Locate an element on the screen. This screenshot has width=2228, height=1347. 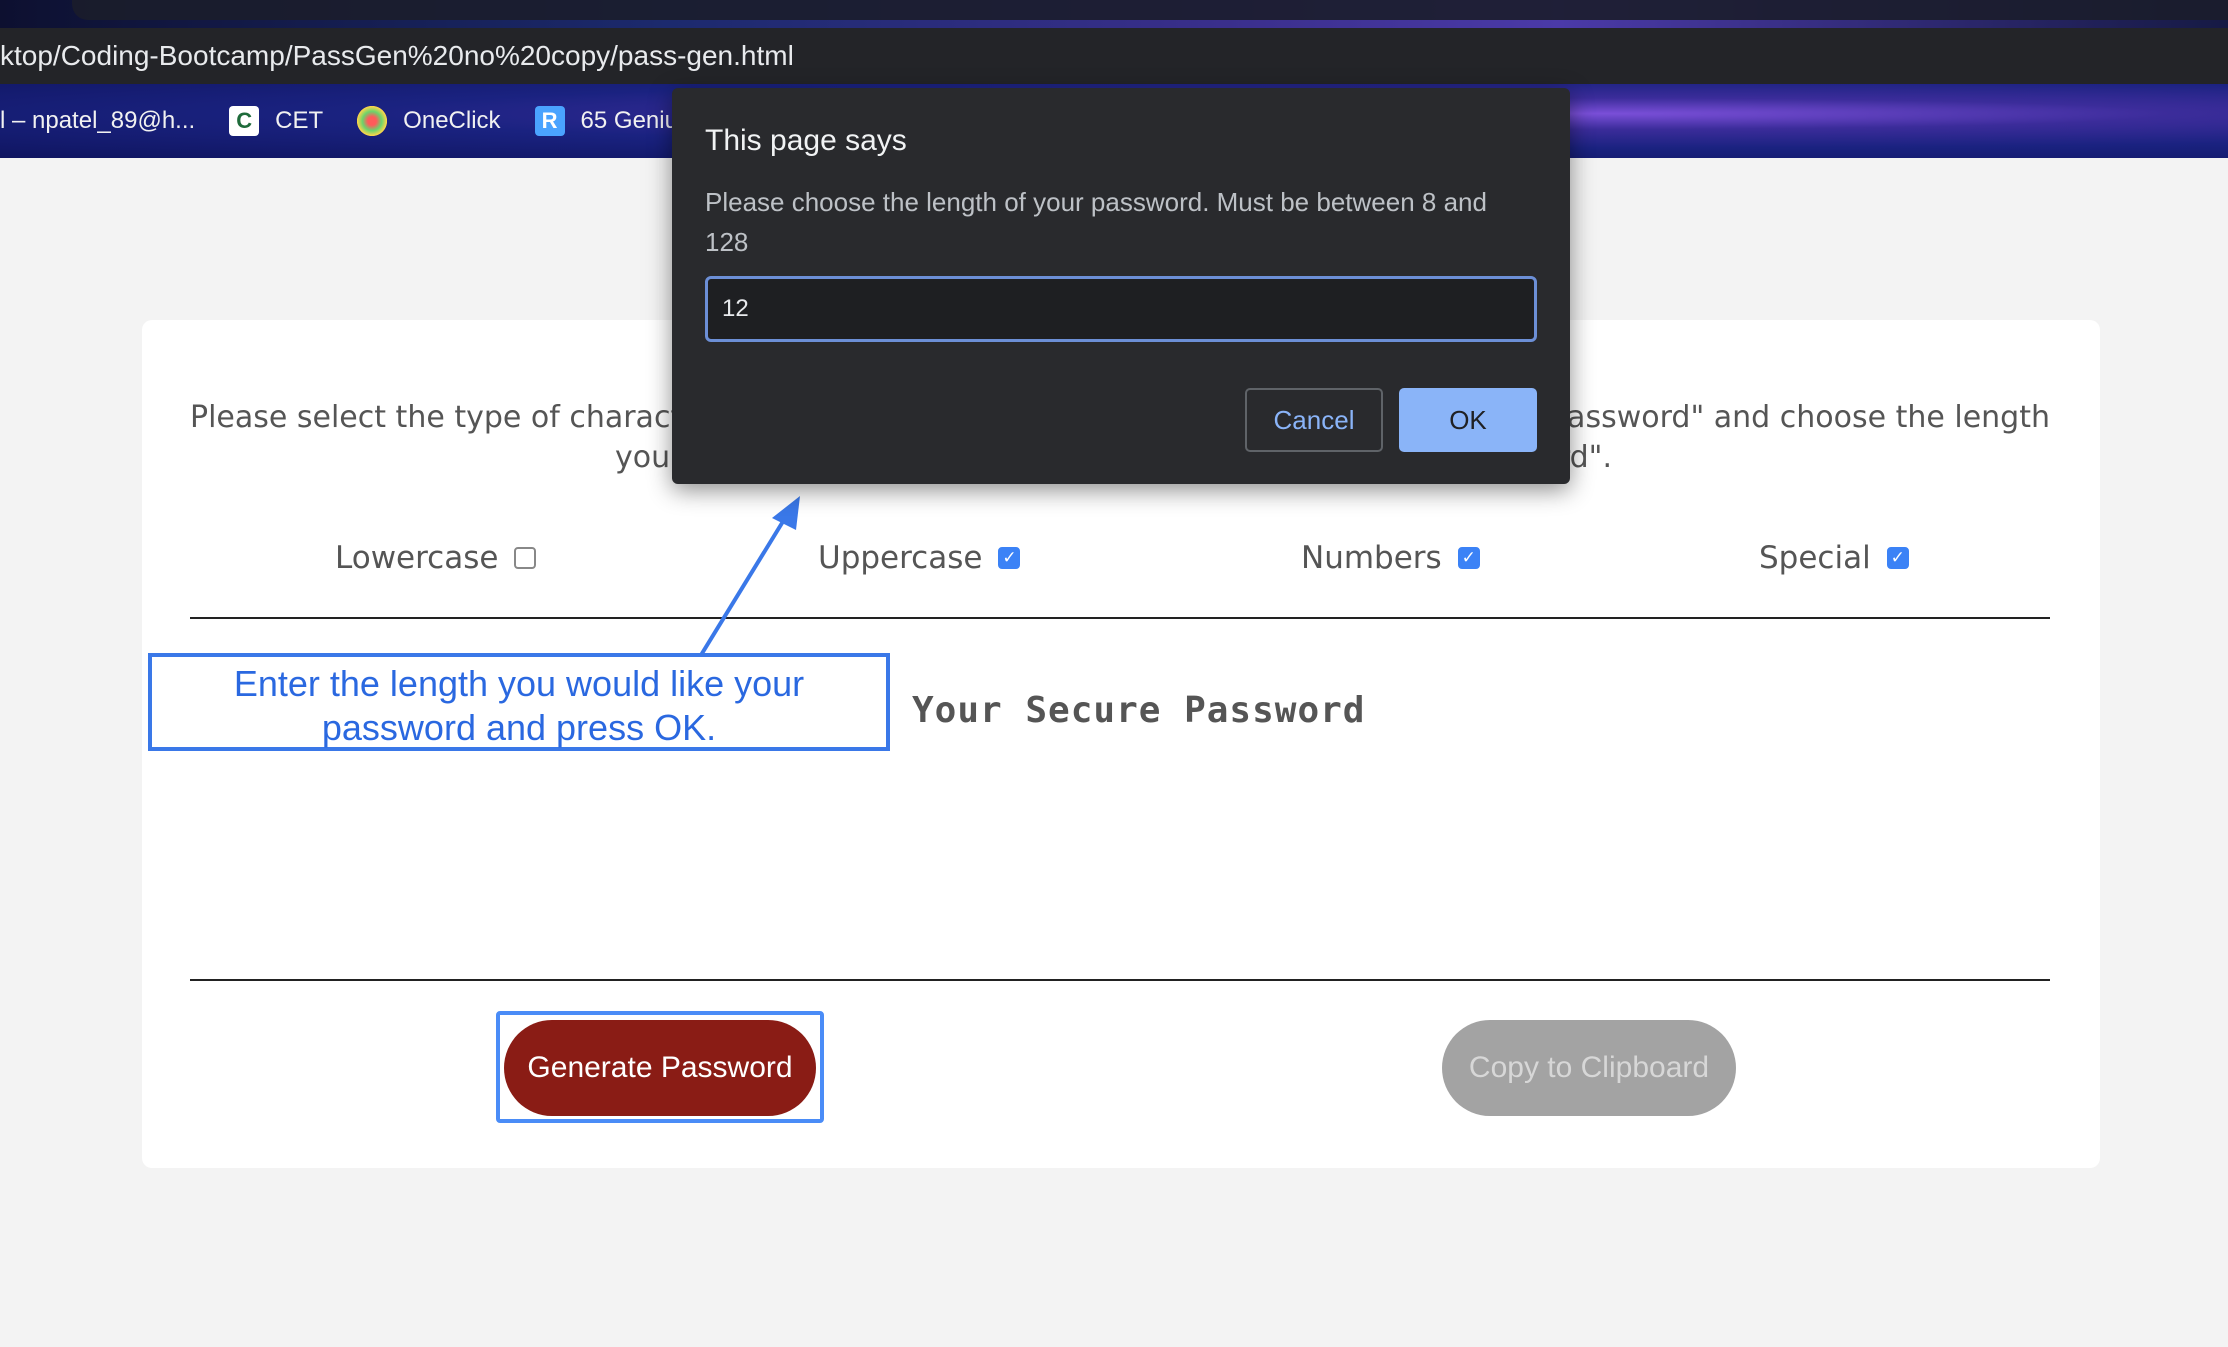
password-length-input is located at coordinates (1121, 309).